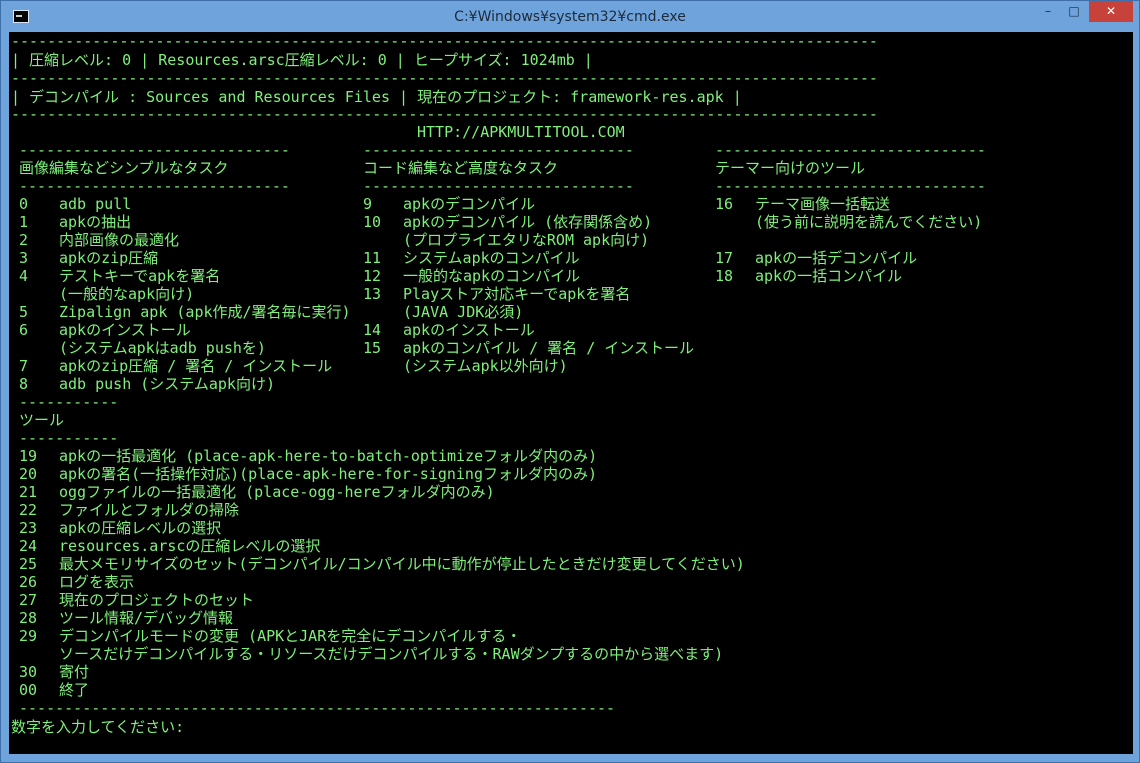 This screenshot has width=1140, height=763. Describe the element at coordinates (97, 582) in the screenshot. I see `menu-item-label: ログを表示` at that location.